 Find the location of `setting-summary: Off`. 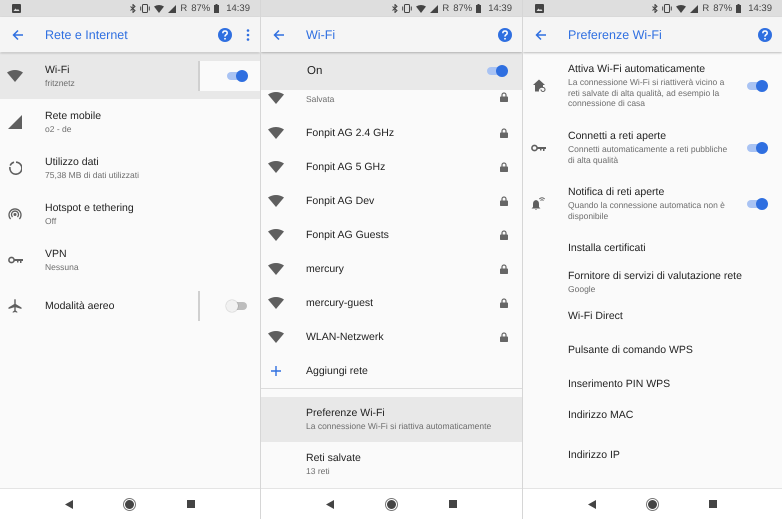

setting-summary: Off is located at coordinates (51, 221).